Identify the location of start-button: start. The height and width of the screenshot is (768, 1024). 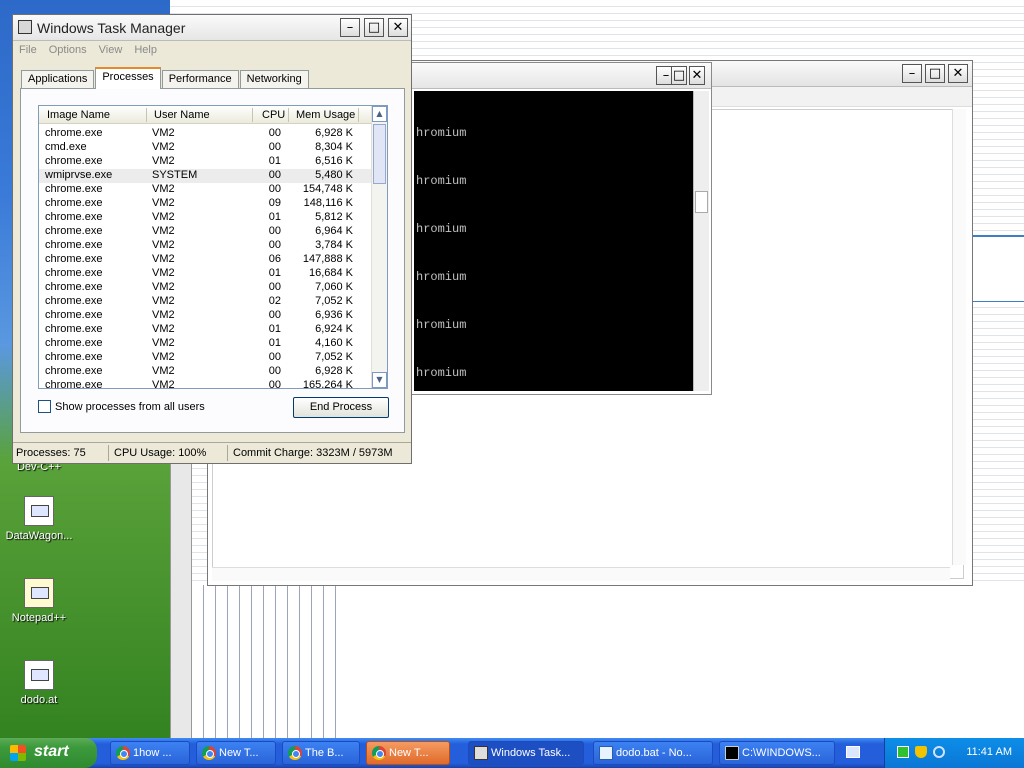
(48, 753).